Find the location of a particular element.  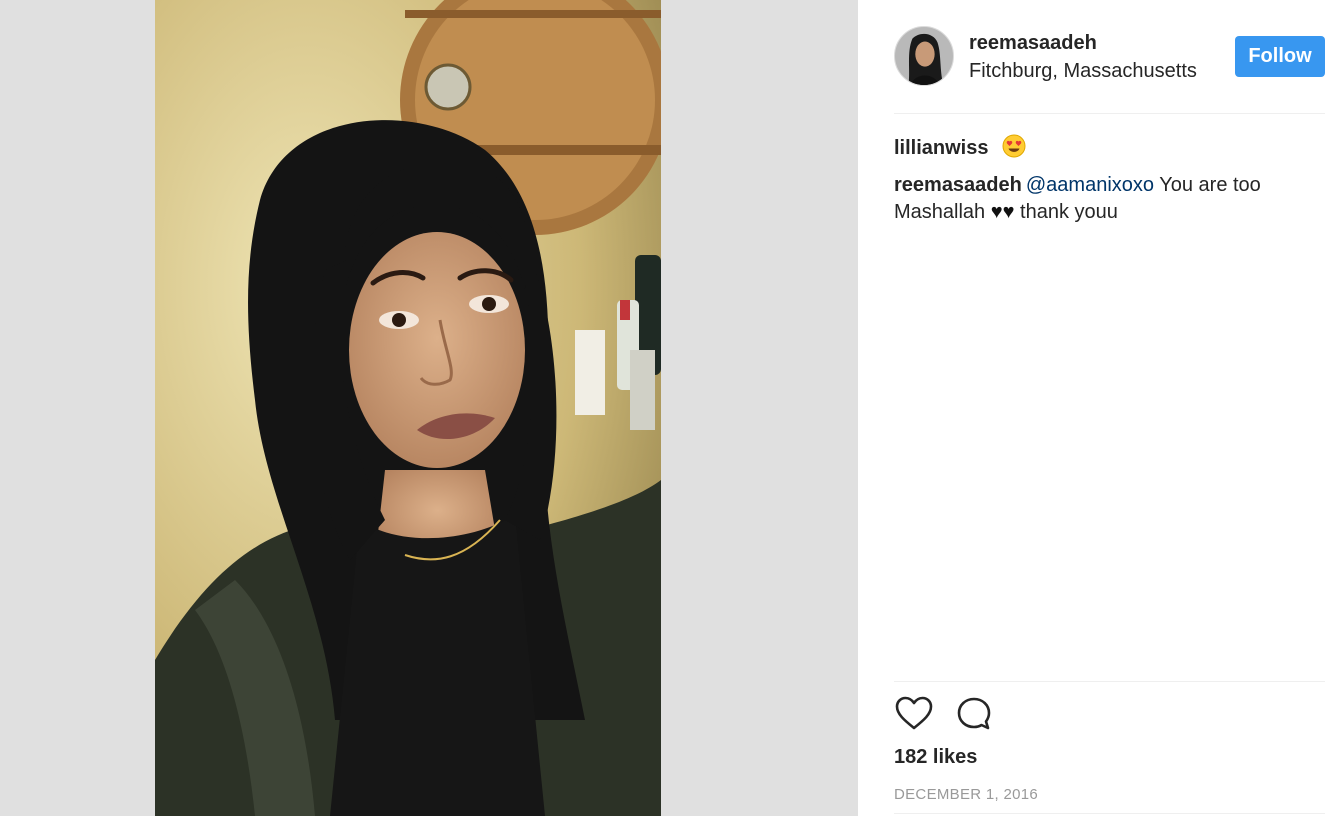

post-date: DECEMBER 1, 2016 is located at coordinates (966, 794).